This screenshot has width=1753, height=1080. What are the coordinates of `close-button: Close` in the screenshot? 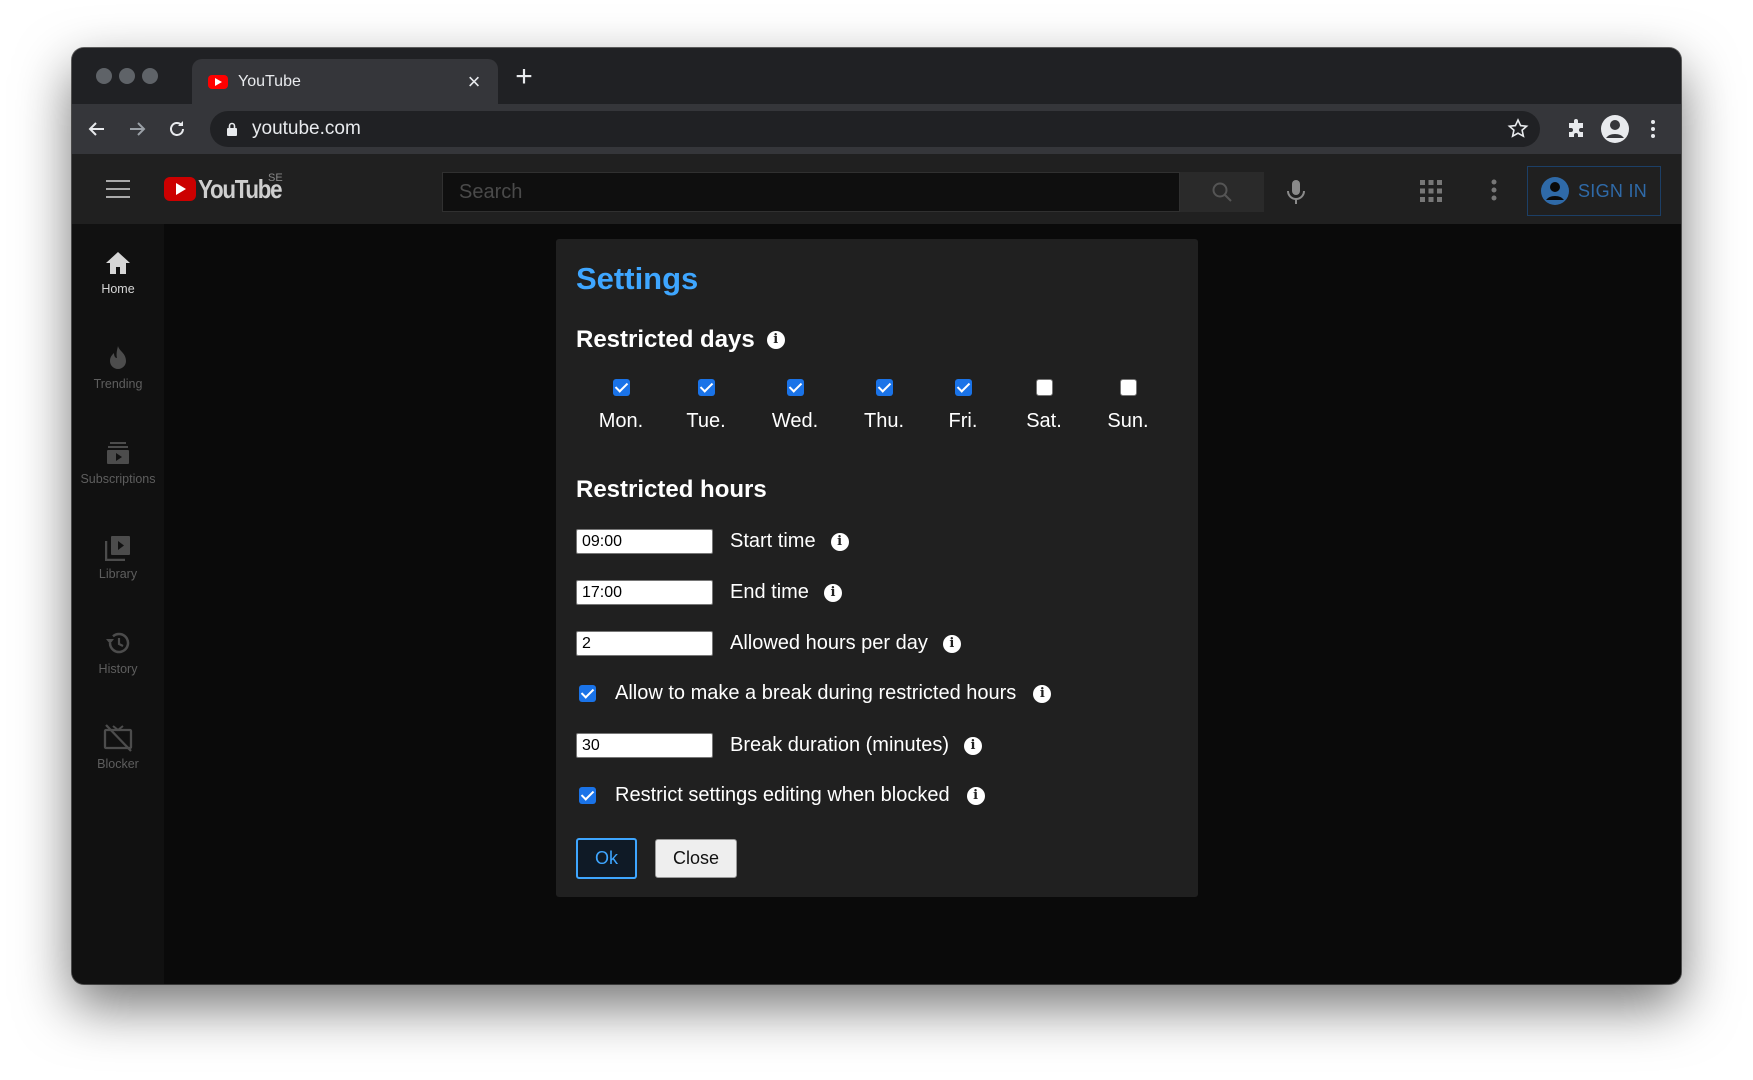 It's located at (696, 858).